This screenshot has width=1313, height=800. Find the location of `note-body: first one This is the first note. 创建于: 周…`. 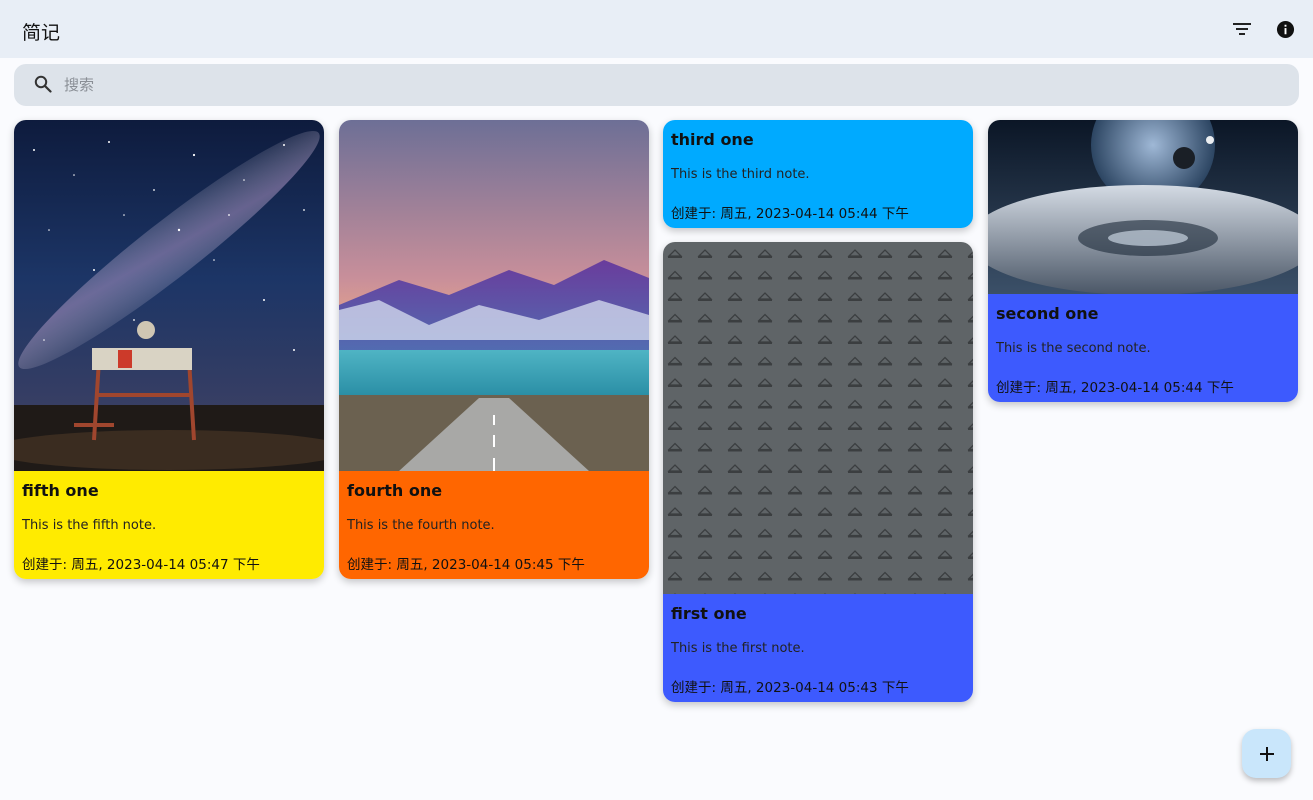

note-body: first one This is the first note. 创建于: 周… is located at coordinates (818, 648).